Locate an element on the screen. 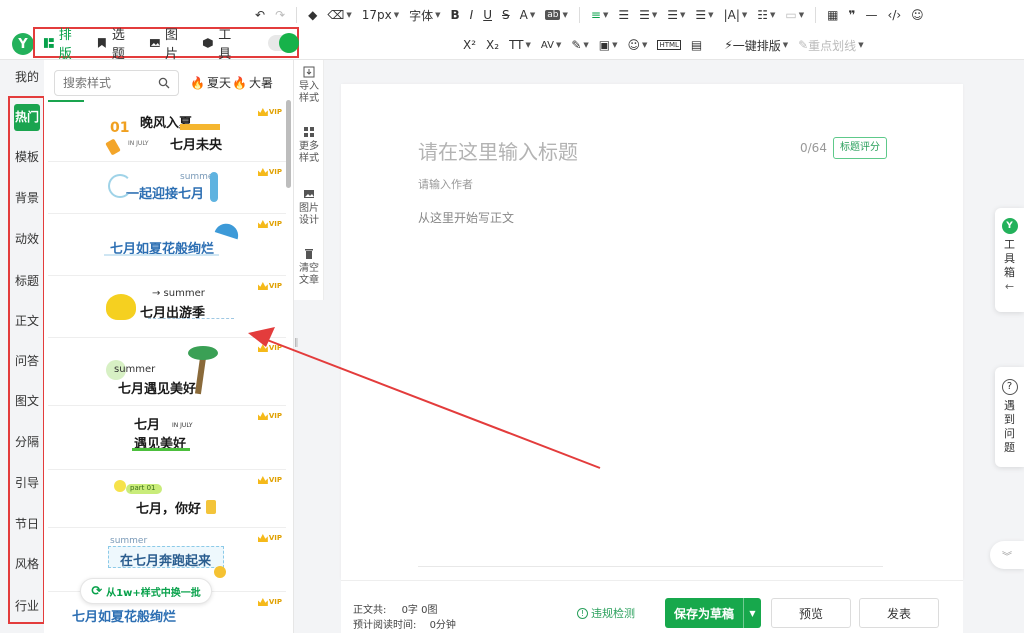  clear-article-button: 清空文章 is located at coordinates (309, 267).